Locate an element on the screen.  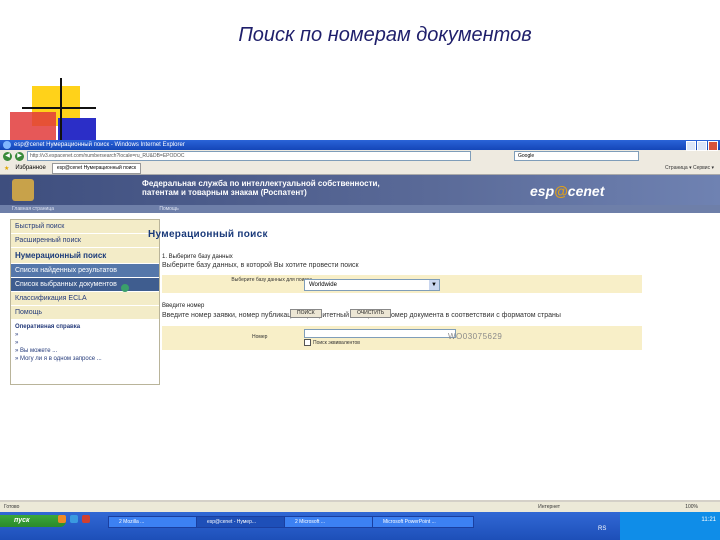
number-label: Номер is located at coordinates (260, 337).